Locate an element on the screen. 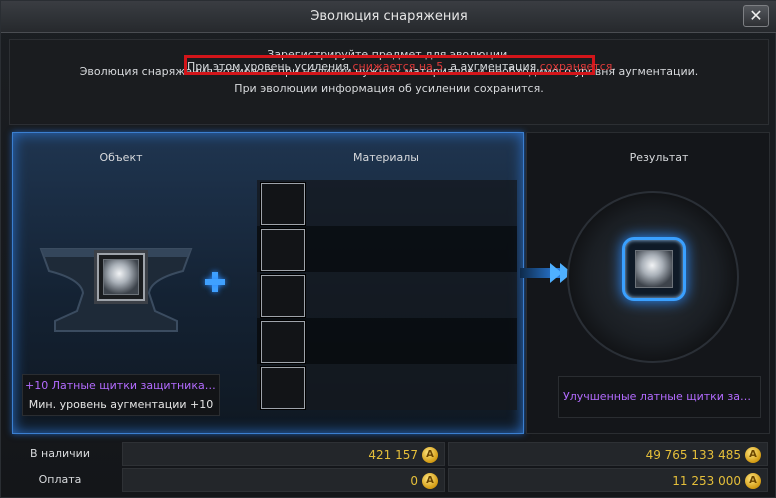  title-bar: Эволюция снаряжения ✕ is located at coordinates (388, 17).